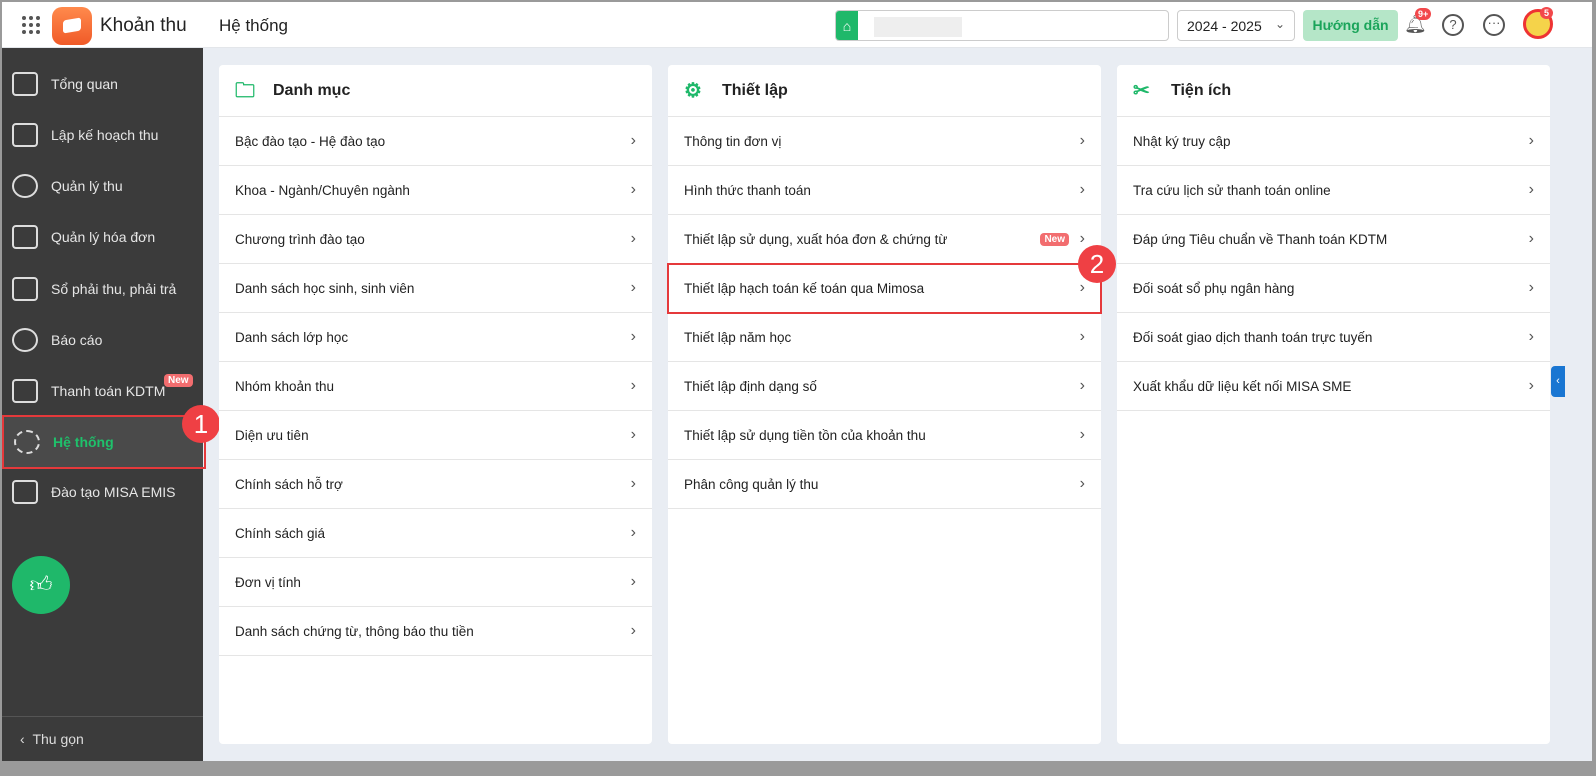 This screenshot has height=776, width=1596. What do you see at coordinates (1350, 25) in the screenshot?
I see `guide-button: Hướng dẫn` at bounding box center [1350, 25].